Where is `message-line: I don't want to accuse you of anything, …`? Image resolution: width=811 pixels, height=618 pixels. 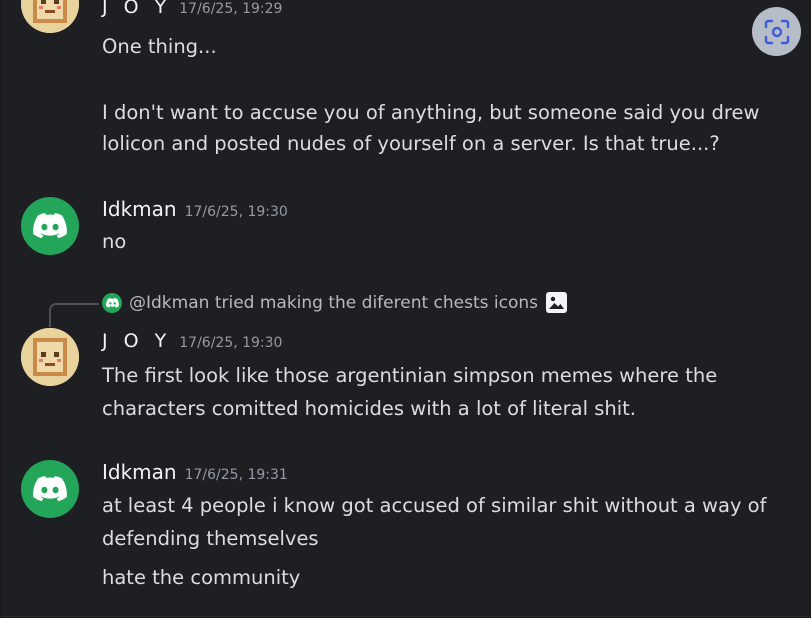
message-line: I don't want to accuse you of anything, … is located at coordinates (431, 112).